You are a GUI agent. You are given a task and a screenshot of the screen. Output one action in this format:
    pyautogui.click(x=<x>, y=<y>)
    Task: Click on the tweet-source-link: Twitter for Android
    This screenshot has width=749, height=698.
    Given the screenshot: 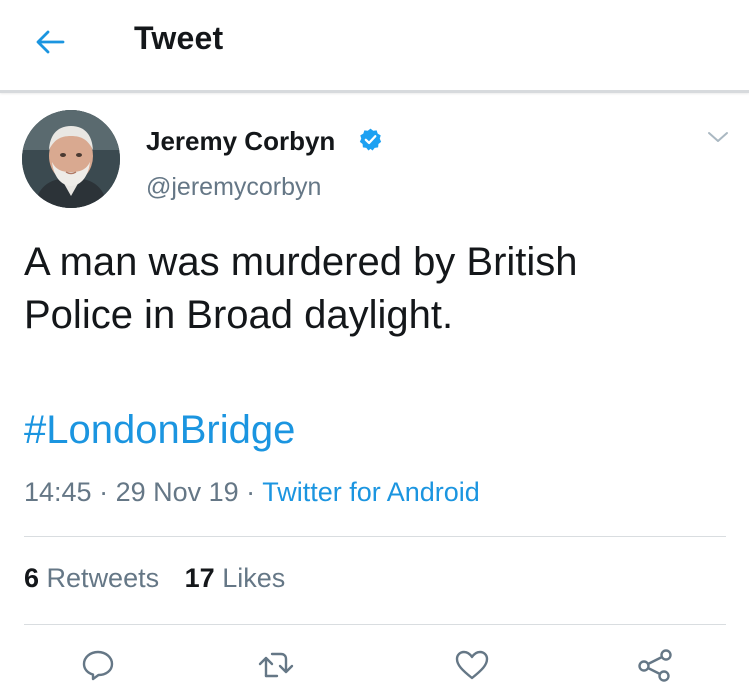 What is the action you would take?
    pyautogui.click(x=371, y=492)
    